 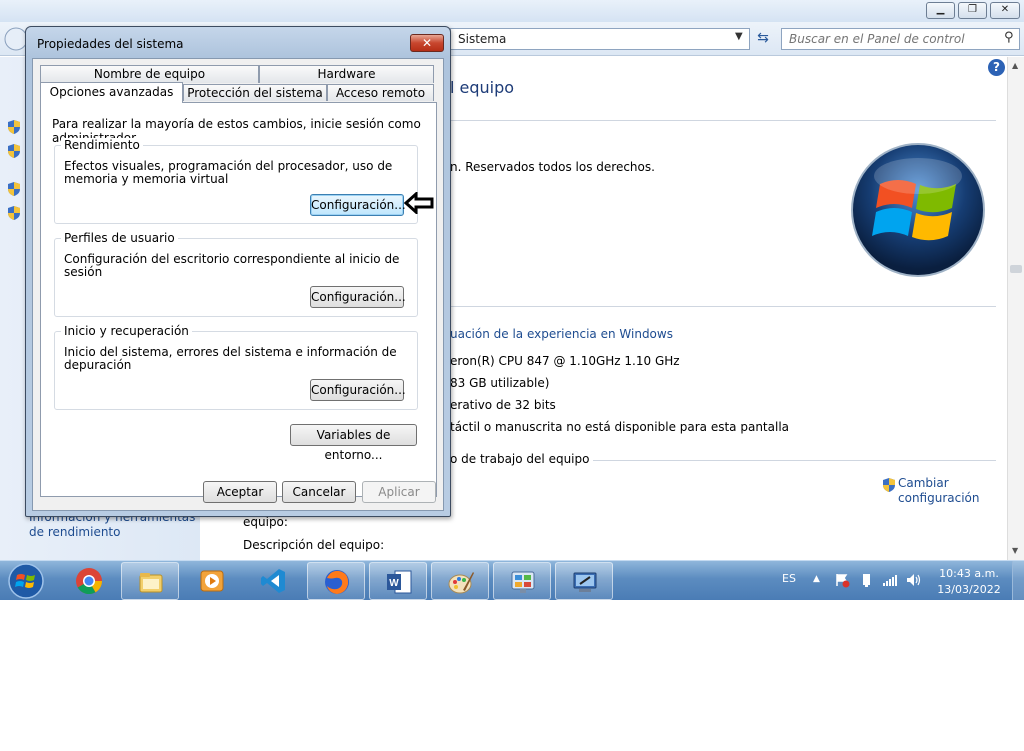 What do you see at coordinates (739, 36) in the screenshot?
I see `address-dropdown-icon: ▼` at bounding box center [739, 36].